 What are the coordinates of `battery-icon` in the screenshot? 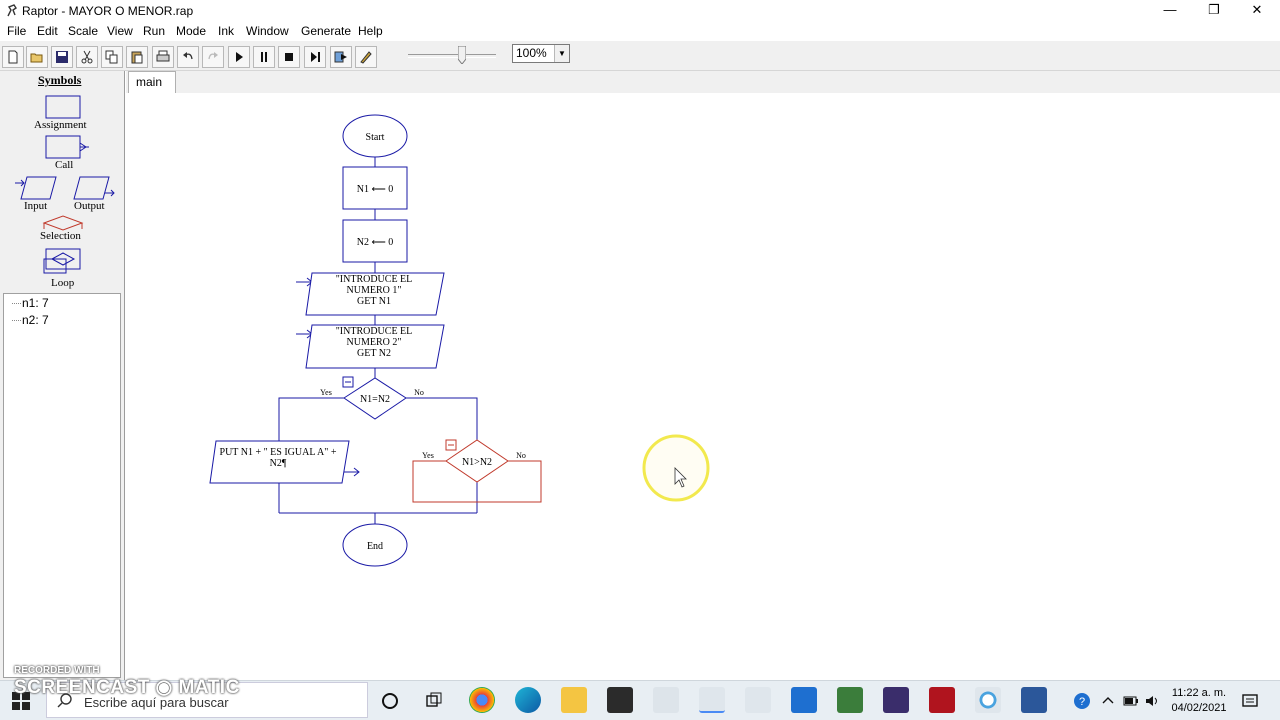 It's located at (1131, 701).